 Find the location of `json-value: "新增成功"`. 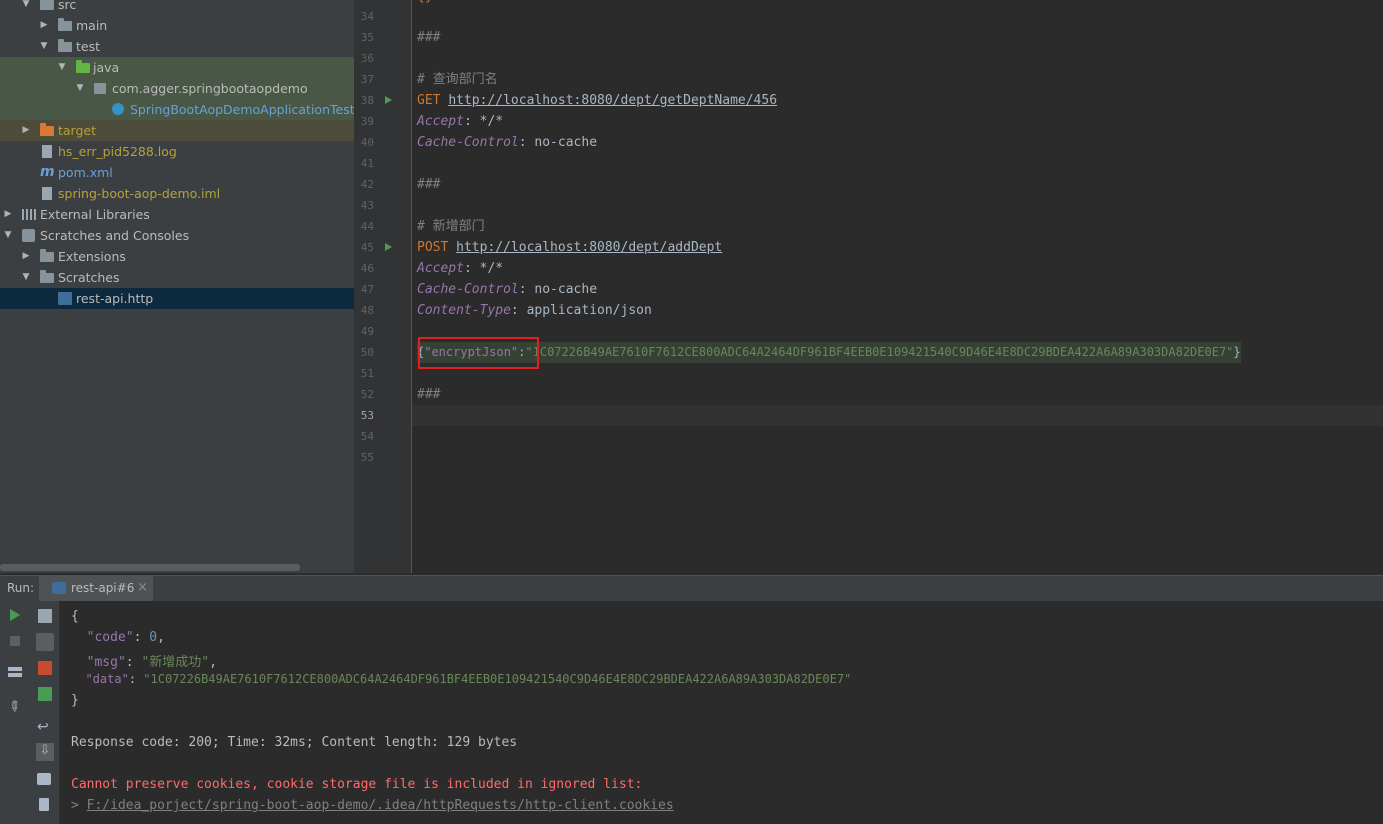

json-value: "新增成功" is located at coordinates (175, 662).